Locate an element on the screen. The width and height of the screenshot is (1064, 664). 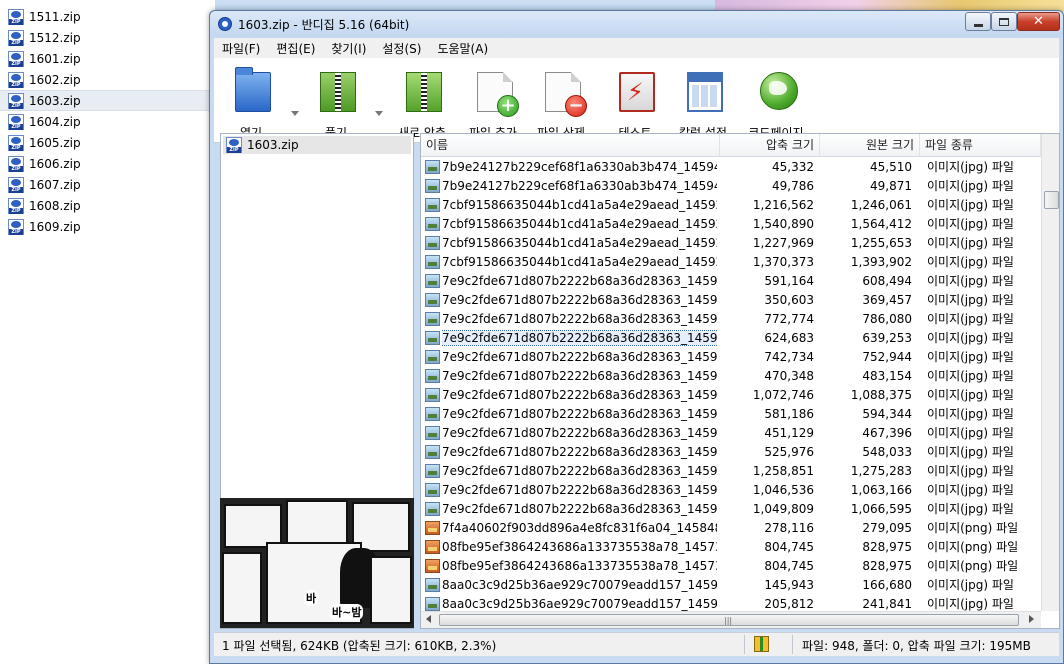
column-header-file-type: 파일 종류 is located at coordinates (980, 145).